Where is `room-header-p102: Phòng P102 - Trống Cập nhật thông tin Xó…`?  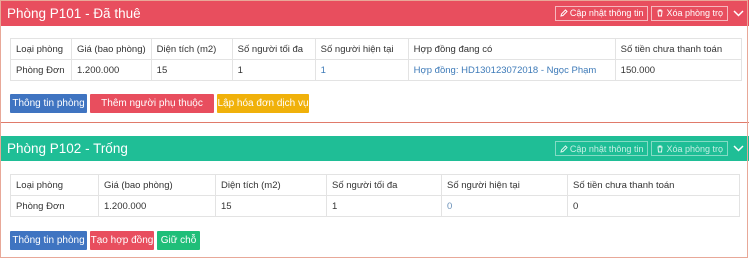
room-header-p102: Phòng P102 - Trống Cập nhật thông tin Xó… is located at coordinates (375, 148).